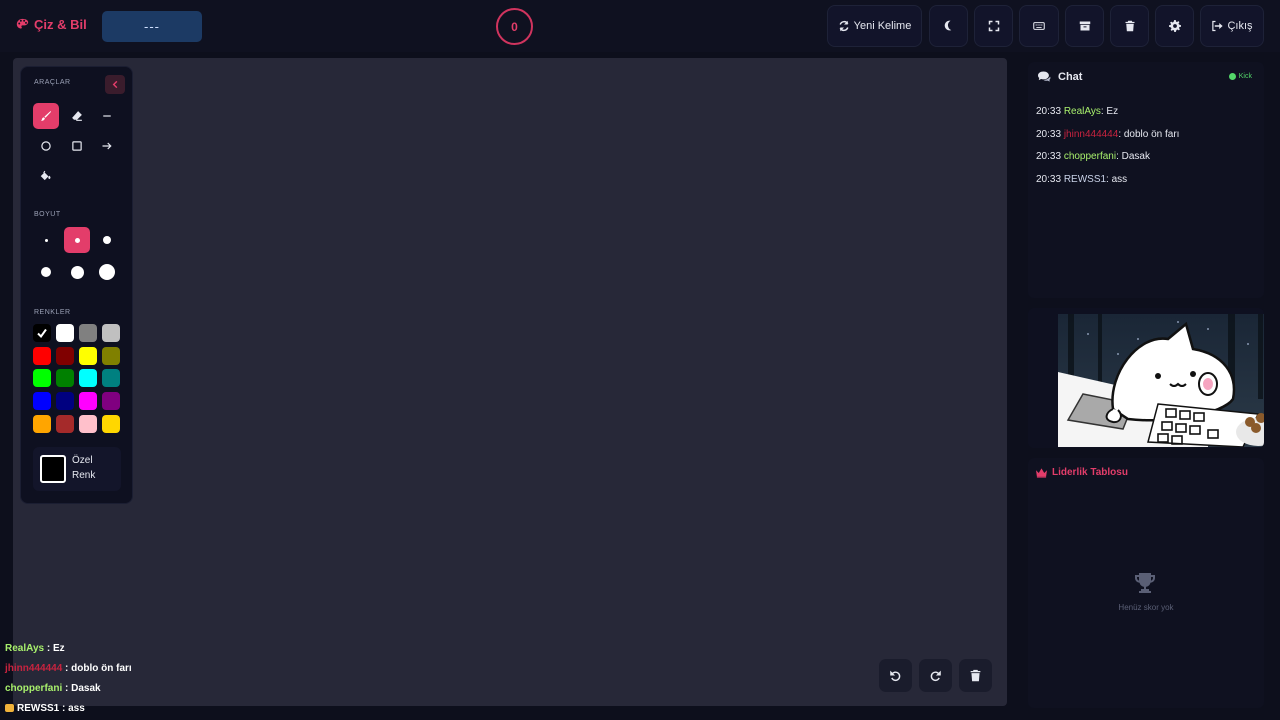 This screenshot has height=720, width=1280. I want to click on fill-tool, so click(46, 176).